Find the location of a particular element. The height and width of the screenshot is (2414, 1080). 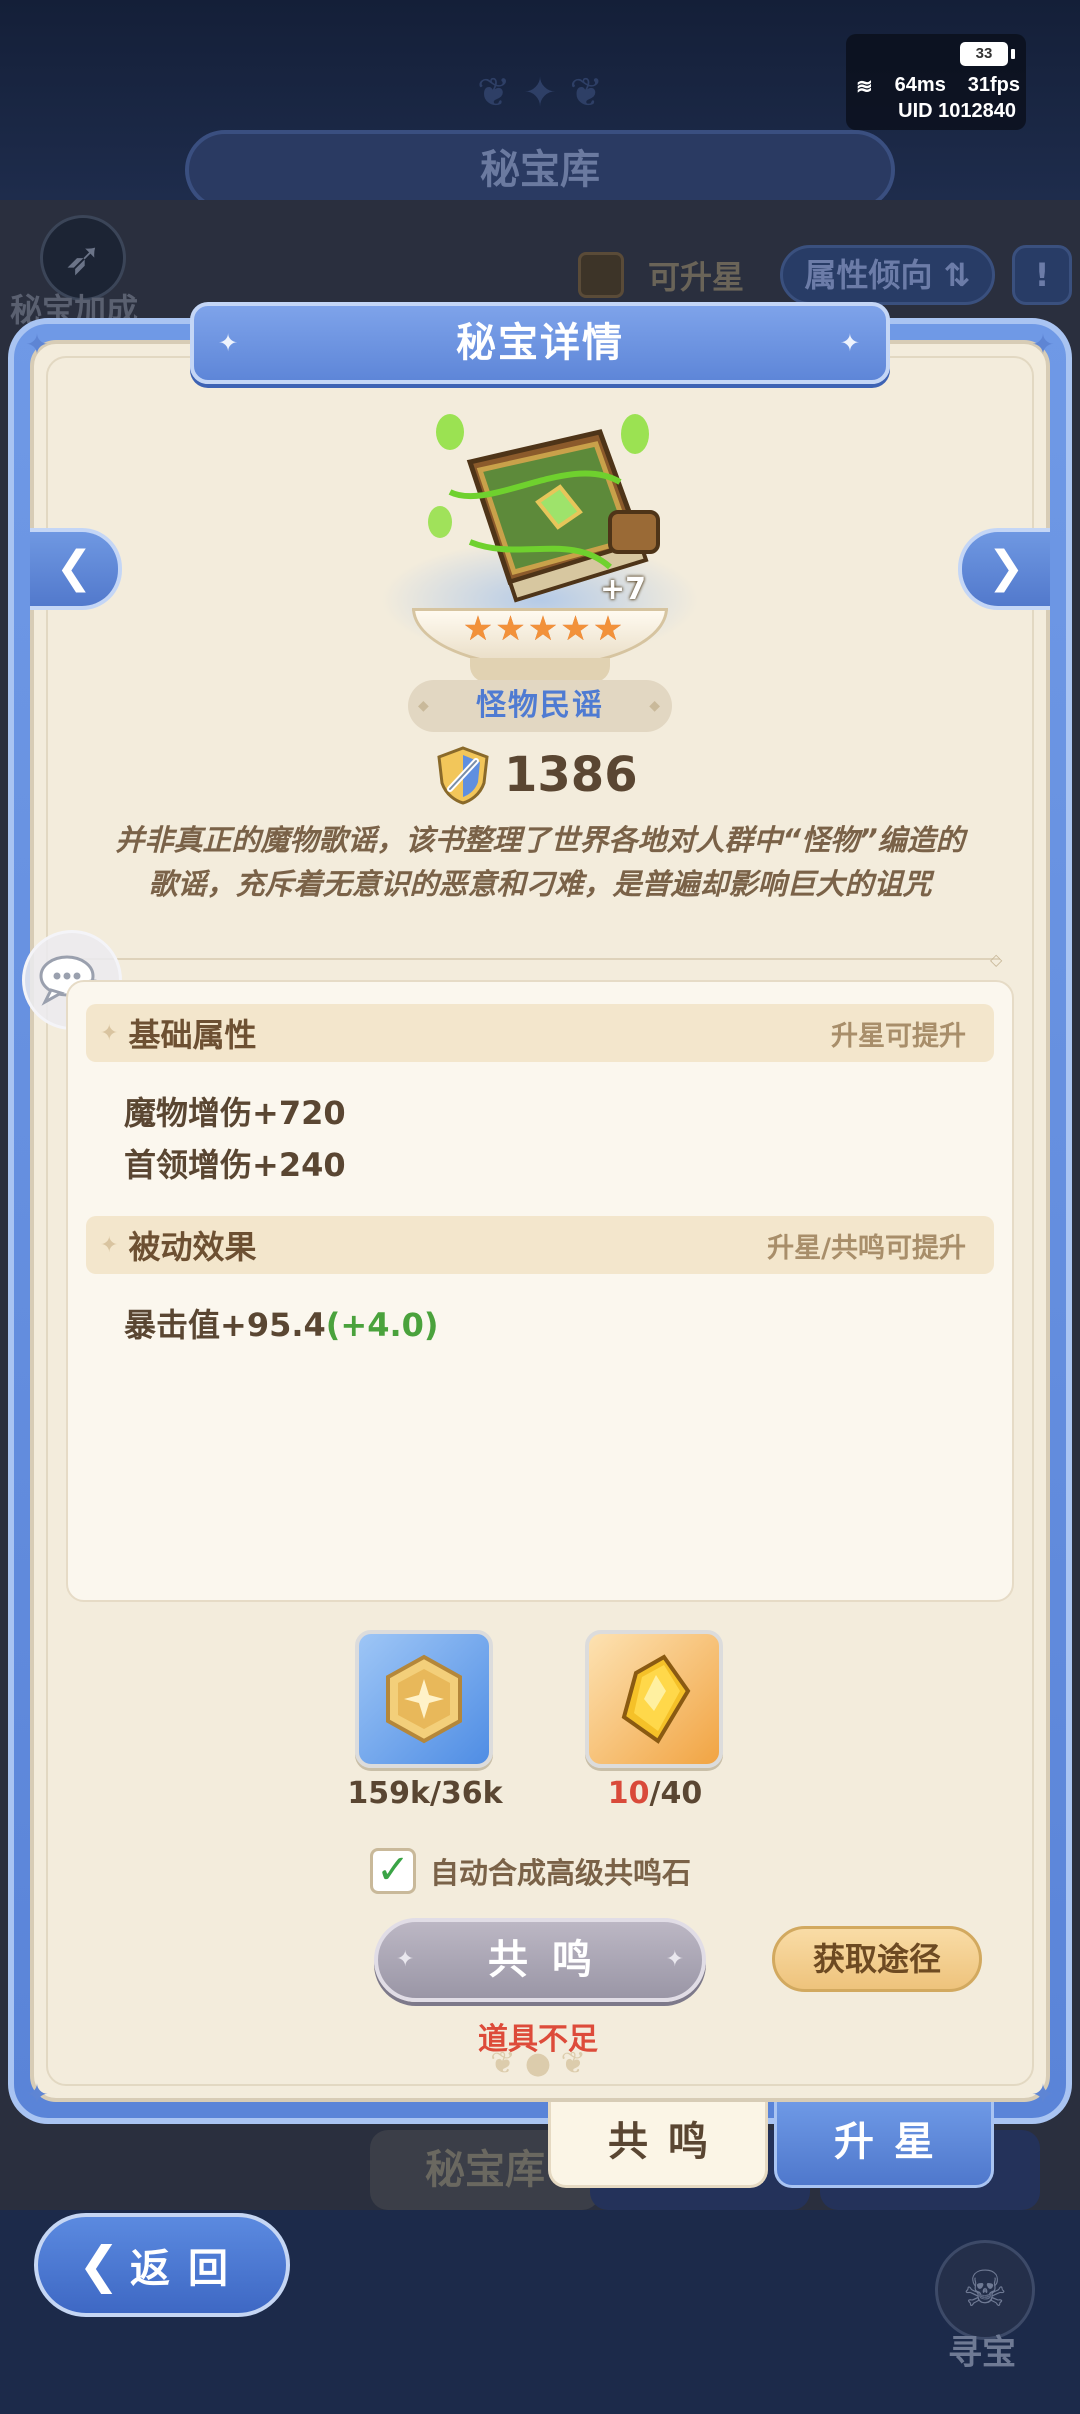

power-value: 1386 is located at coordinates (571, 775).